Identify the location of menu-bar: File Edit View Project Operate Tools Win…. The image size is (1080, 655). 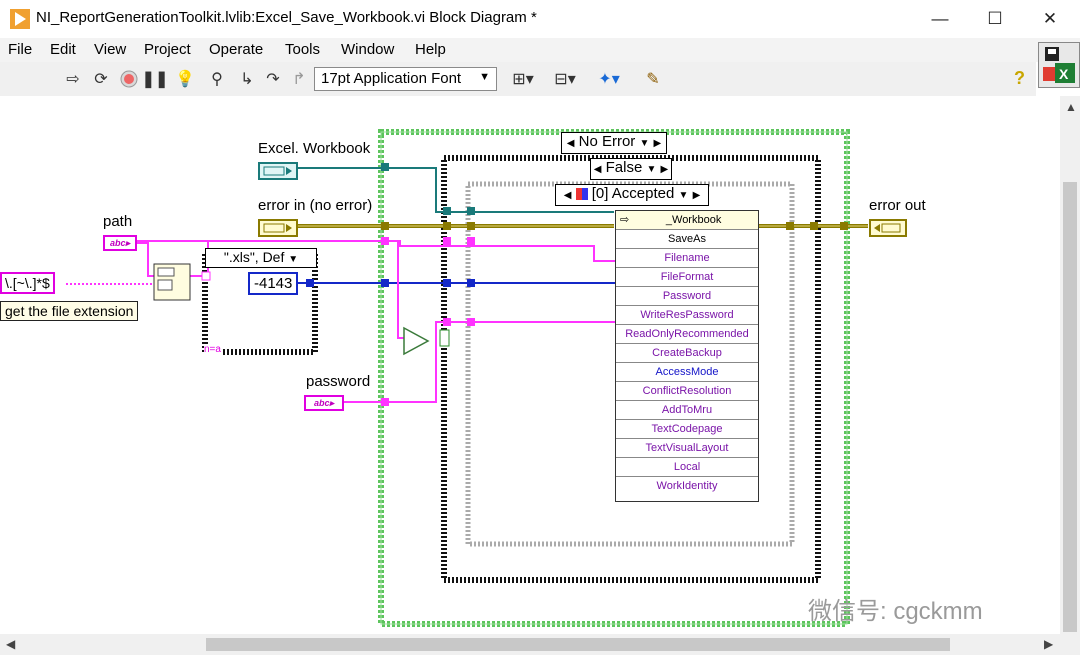
(540, 50).